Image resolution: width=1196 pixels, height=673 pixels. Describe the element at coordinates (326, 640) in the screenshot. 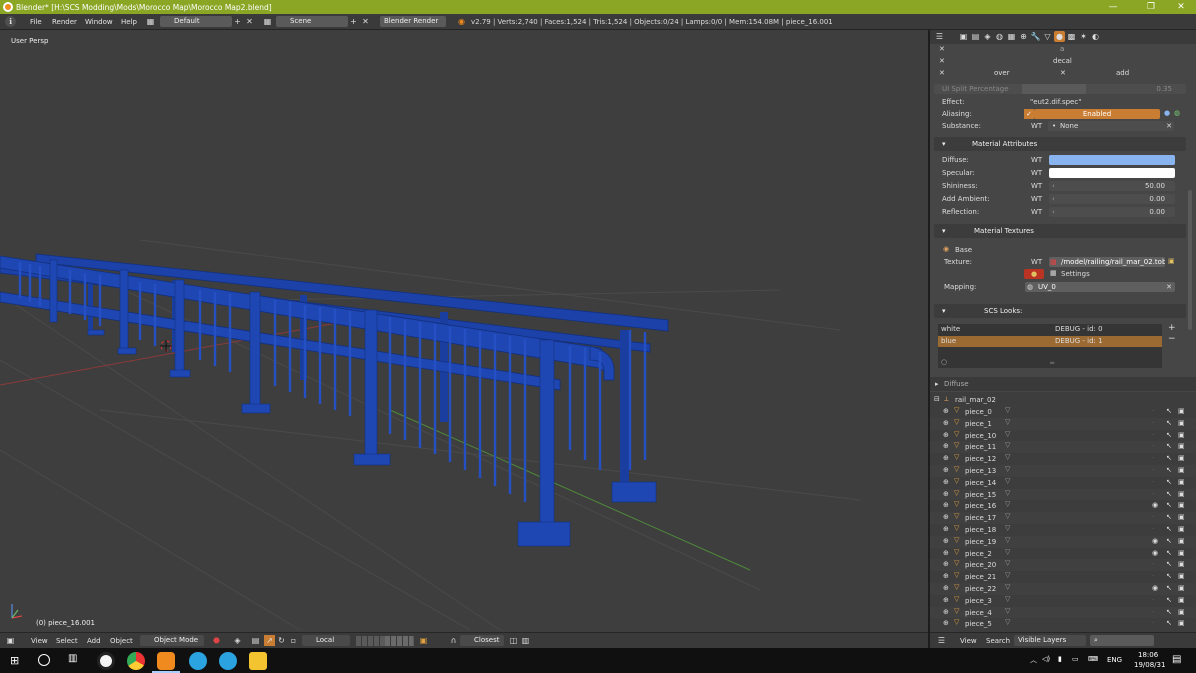

I see `orientation-select: Local` at that location.